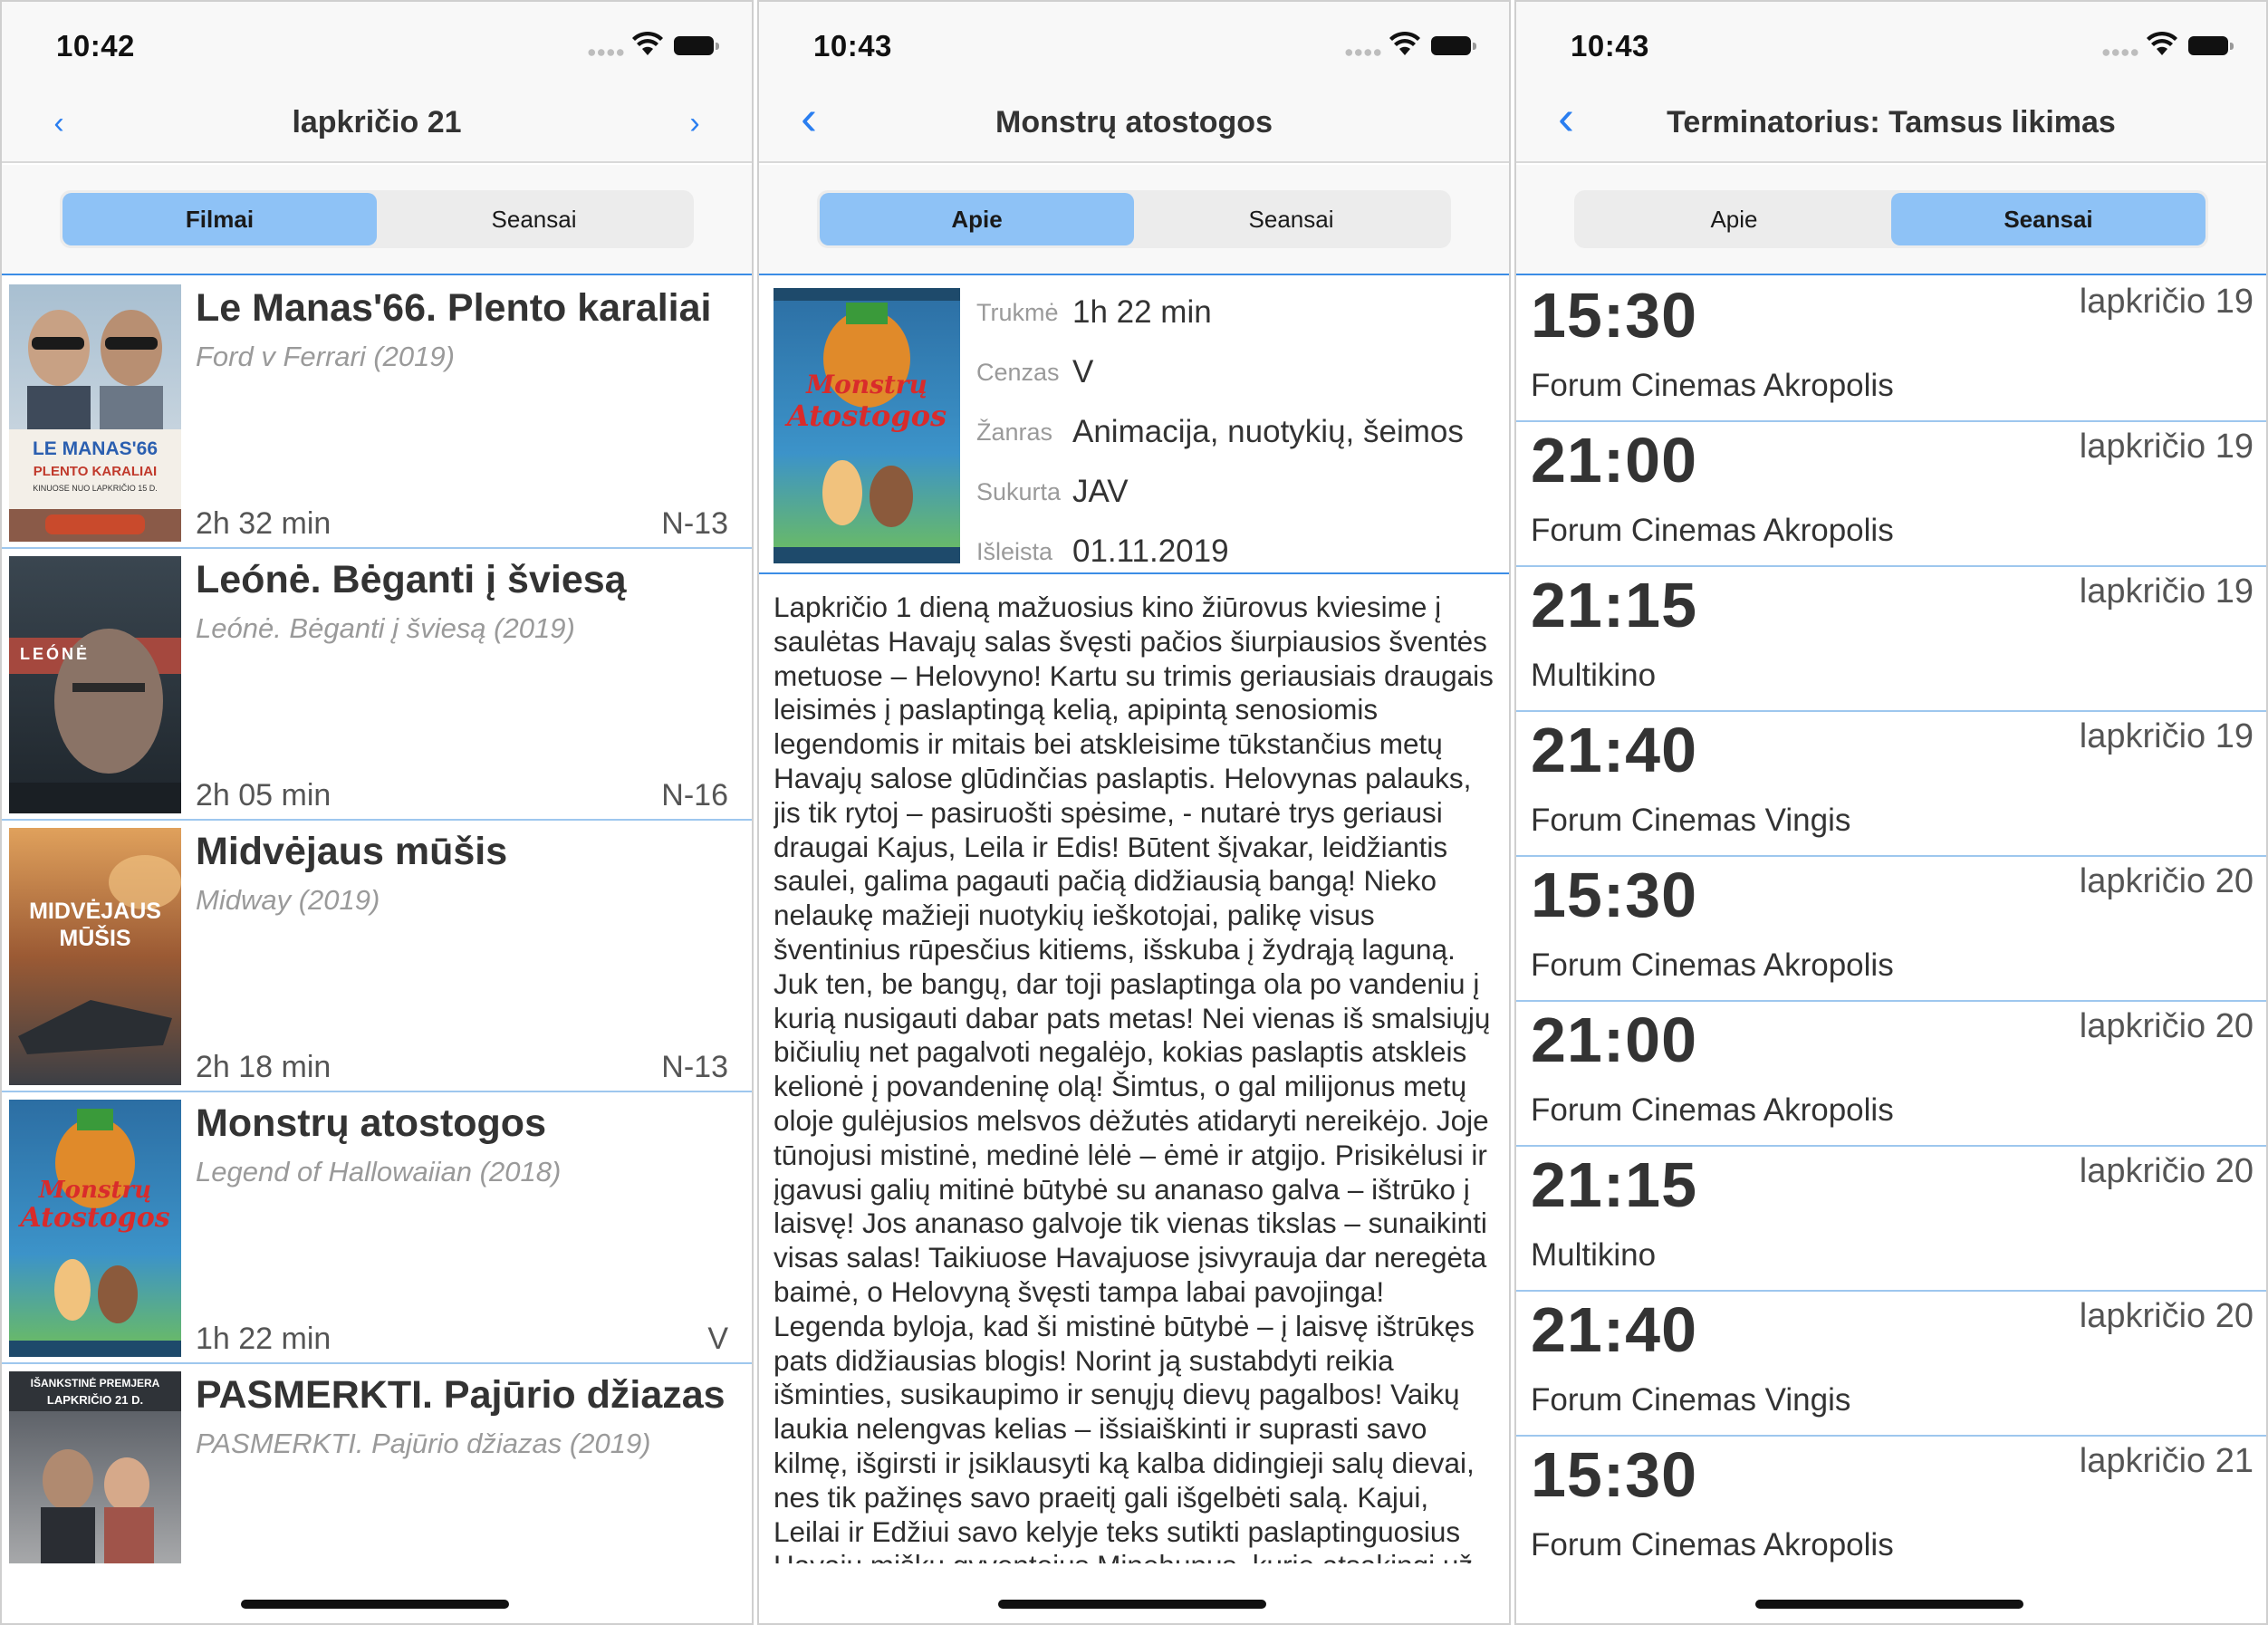 The width and height of the screenshot is (2268, 1625). Describe the element at coordinates (1230, 372) in the screenshot. I see `info-row-rating: Cenzas V` at that location.